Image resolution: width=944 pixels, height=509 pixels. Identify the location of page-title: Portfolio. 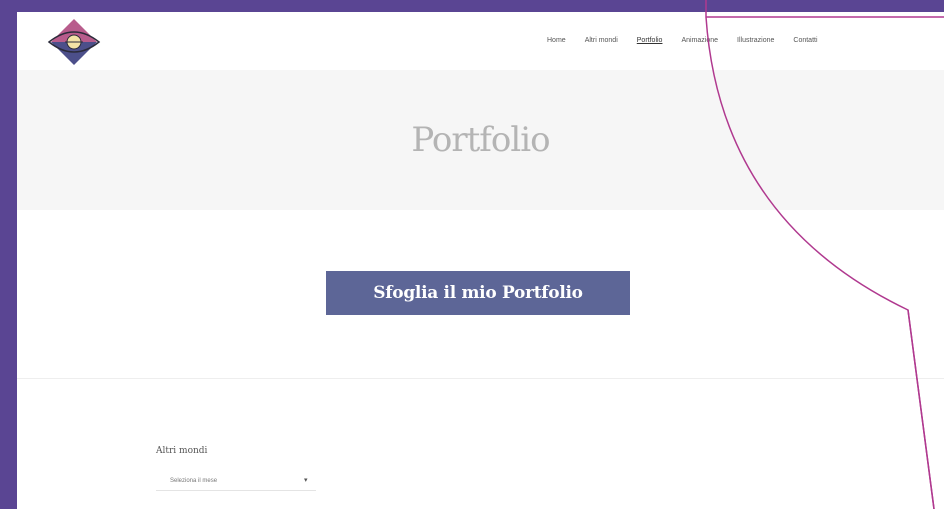
(480, 140).